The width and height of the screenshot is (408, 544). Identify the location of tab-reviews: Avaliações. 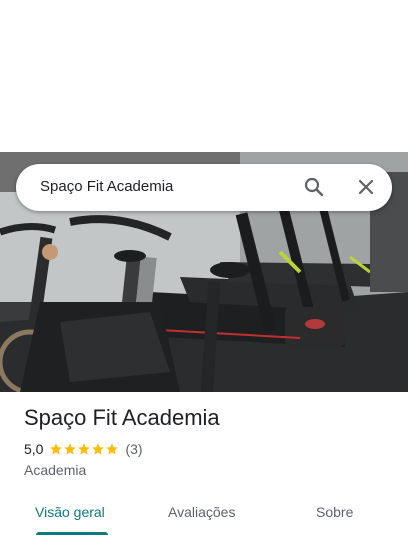
(201, 512).